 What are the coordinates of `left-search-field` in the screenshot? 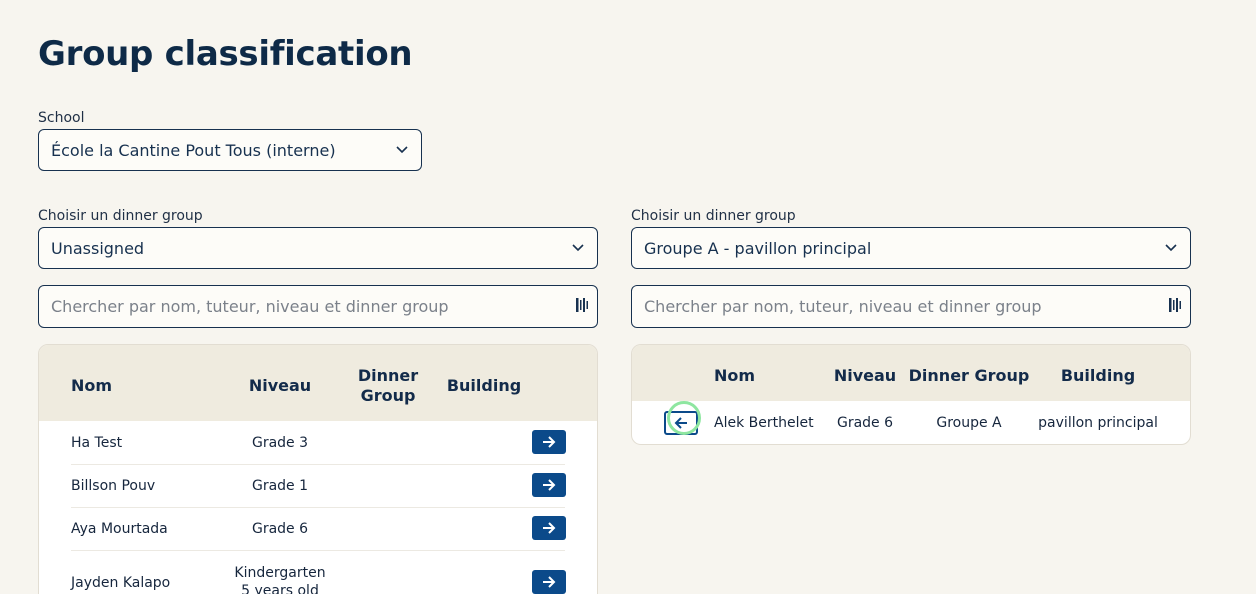 It's located at (318, 306).